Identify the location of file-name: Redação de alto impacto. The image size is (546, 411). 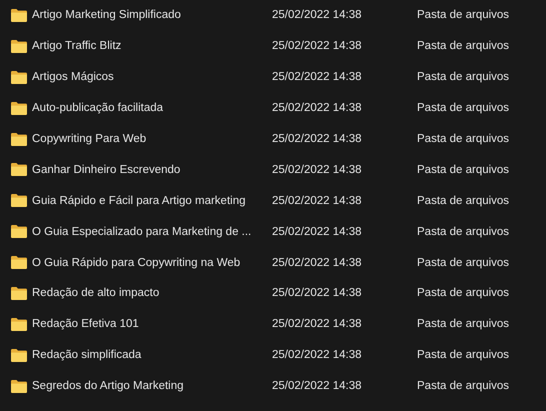
(96, 293).